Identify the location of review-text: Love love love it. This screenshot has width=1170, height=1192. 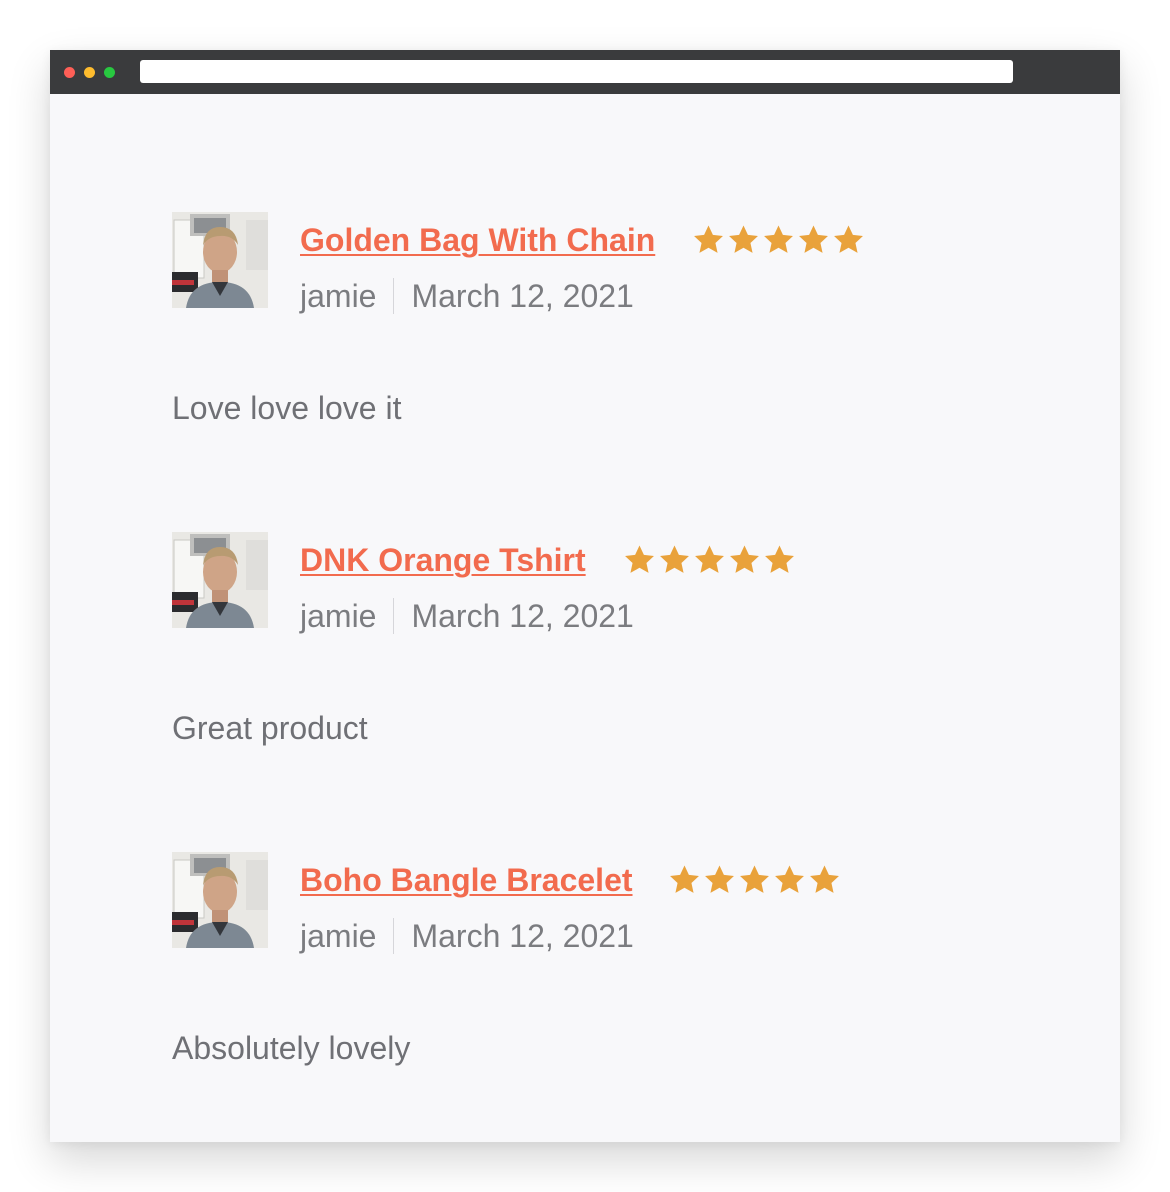
(287, 408).